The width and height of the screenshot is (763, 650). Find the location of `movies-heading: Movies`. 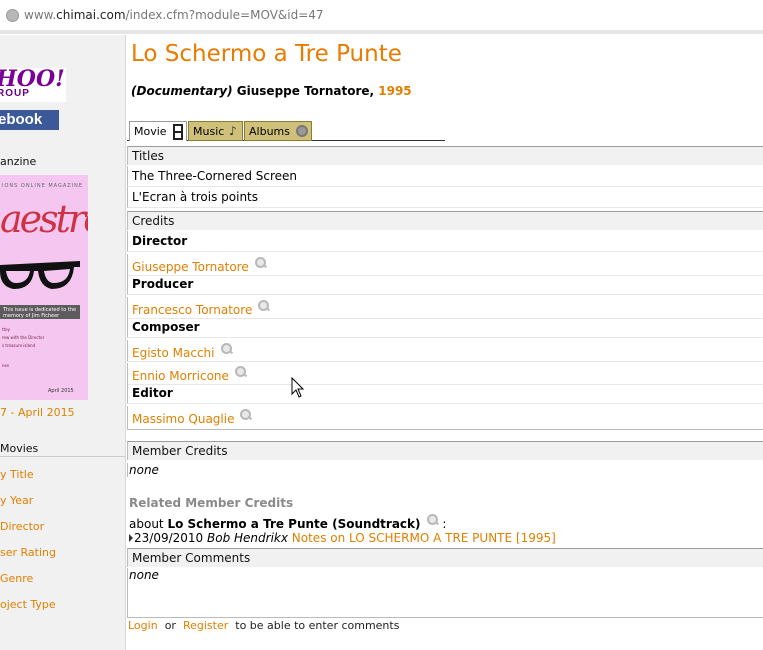

movies-heading: Movies is located at coordinates (19, 448).